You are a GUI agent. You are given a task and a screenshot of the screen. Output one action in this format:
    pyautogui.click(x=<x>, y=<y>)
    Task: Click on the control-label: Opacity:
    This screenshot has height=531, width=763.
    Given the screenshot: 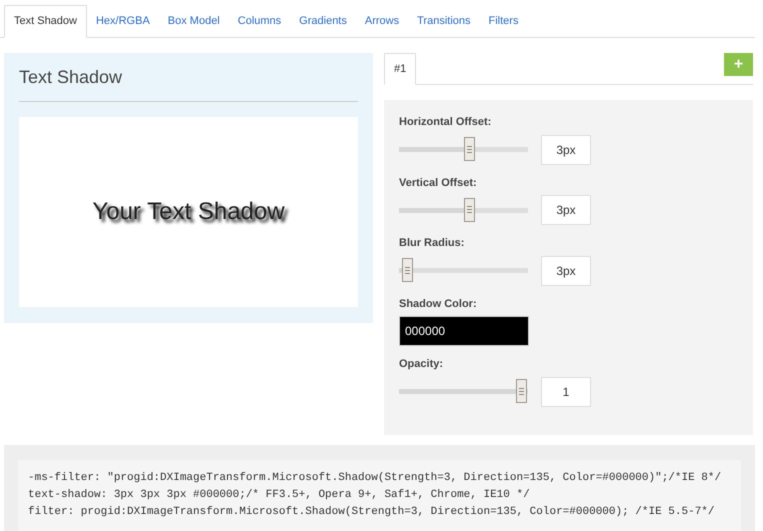 What is the action you would take?
    pyautogui.click(x=421, y=364)
    